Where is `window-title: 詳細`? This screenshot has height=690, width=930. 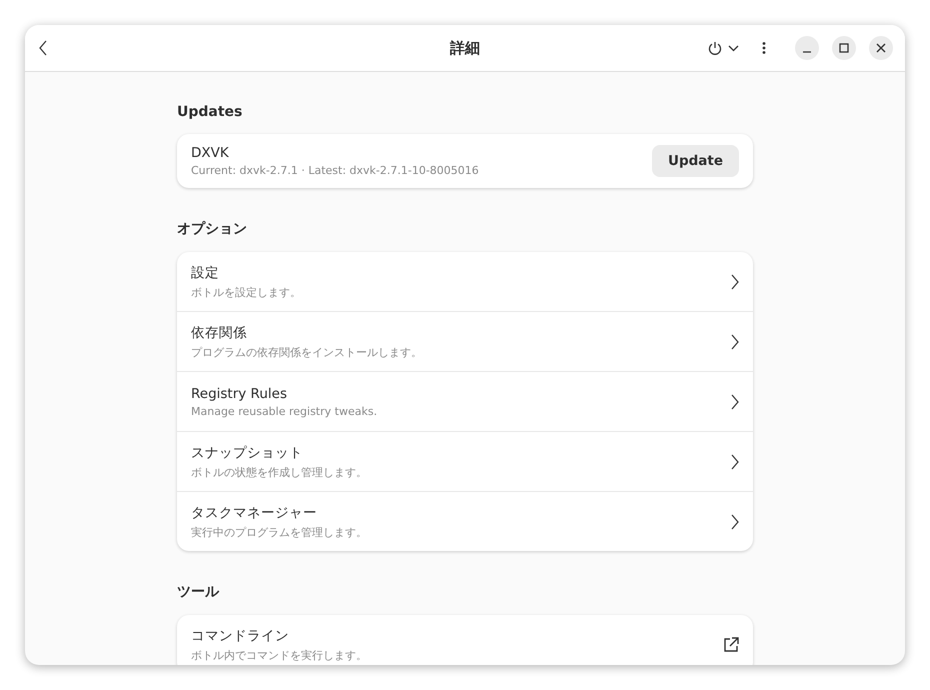 window-title: 詳細 is located at coordinates (465, 48).